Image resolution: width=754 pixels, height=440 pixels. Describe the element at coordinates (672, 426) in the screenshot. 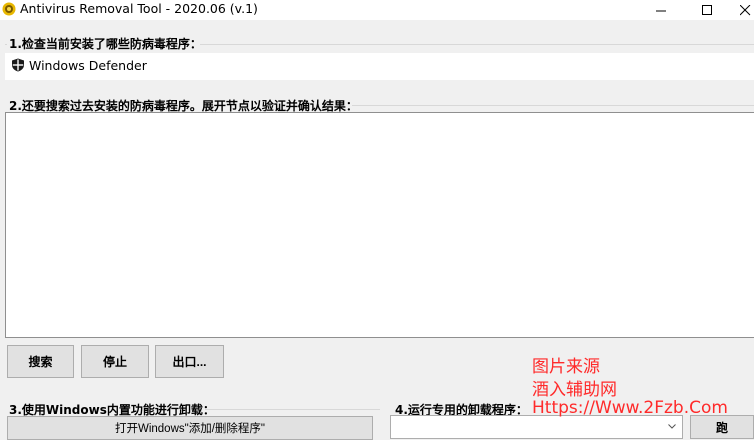

I see `chevron-down-icon` at that location.